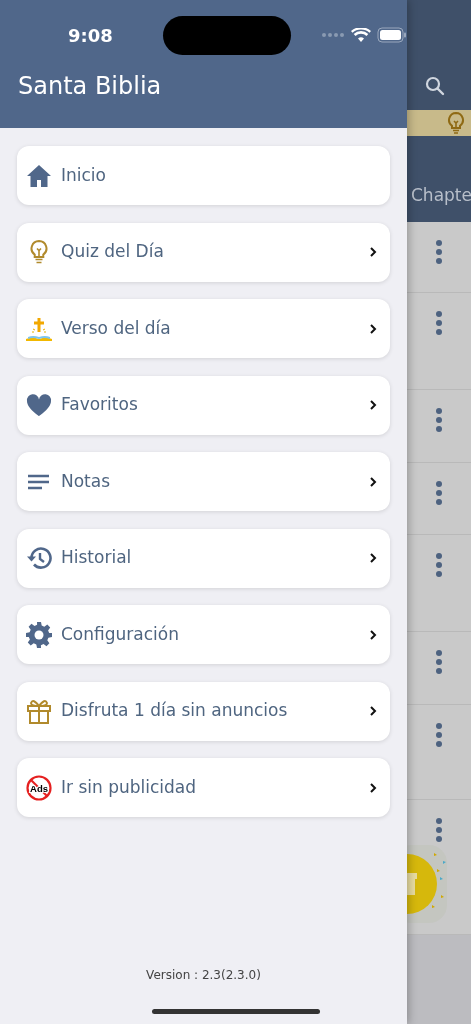  I want to click on menu-item: Configuración, so click(203, 634).